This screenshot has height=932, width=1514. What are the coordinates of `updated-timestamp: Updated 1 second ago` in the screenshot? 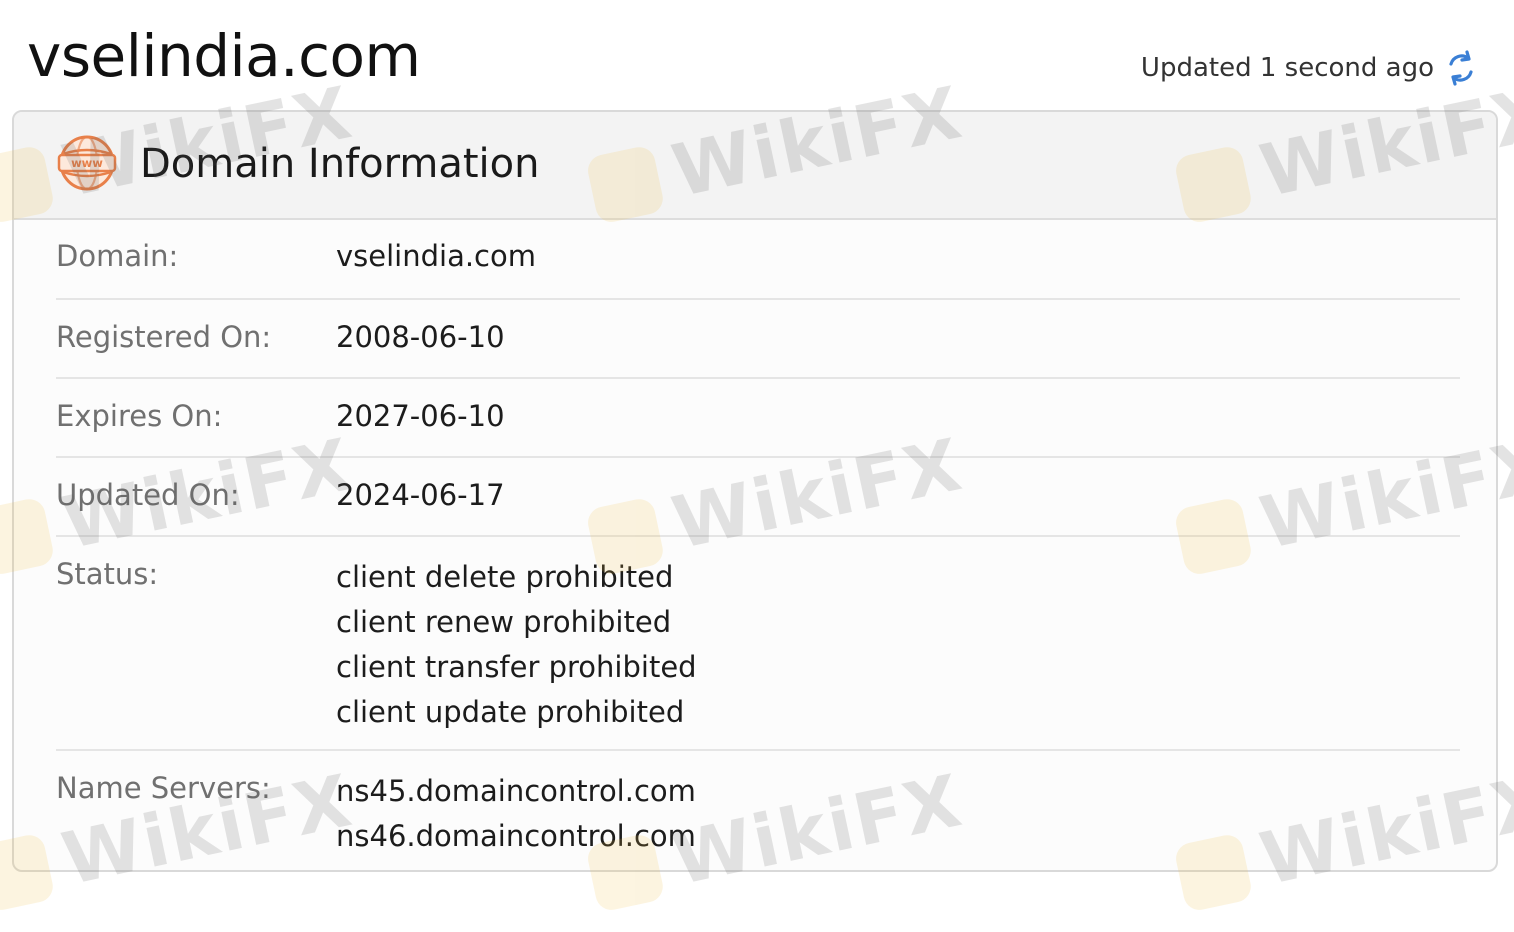 It's located at (1287, 68).